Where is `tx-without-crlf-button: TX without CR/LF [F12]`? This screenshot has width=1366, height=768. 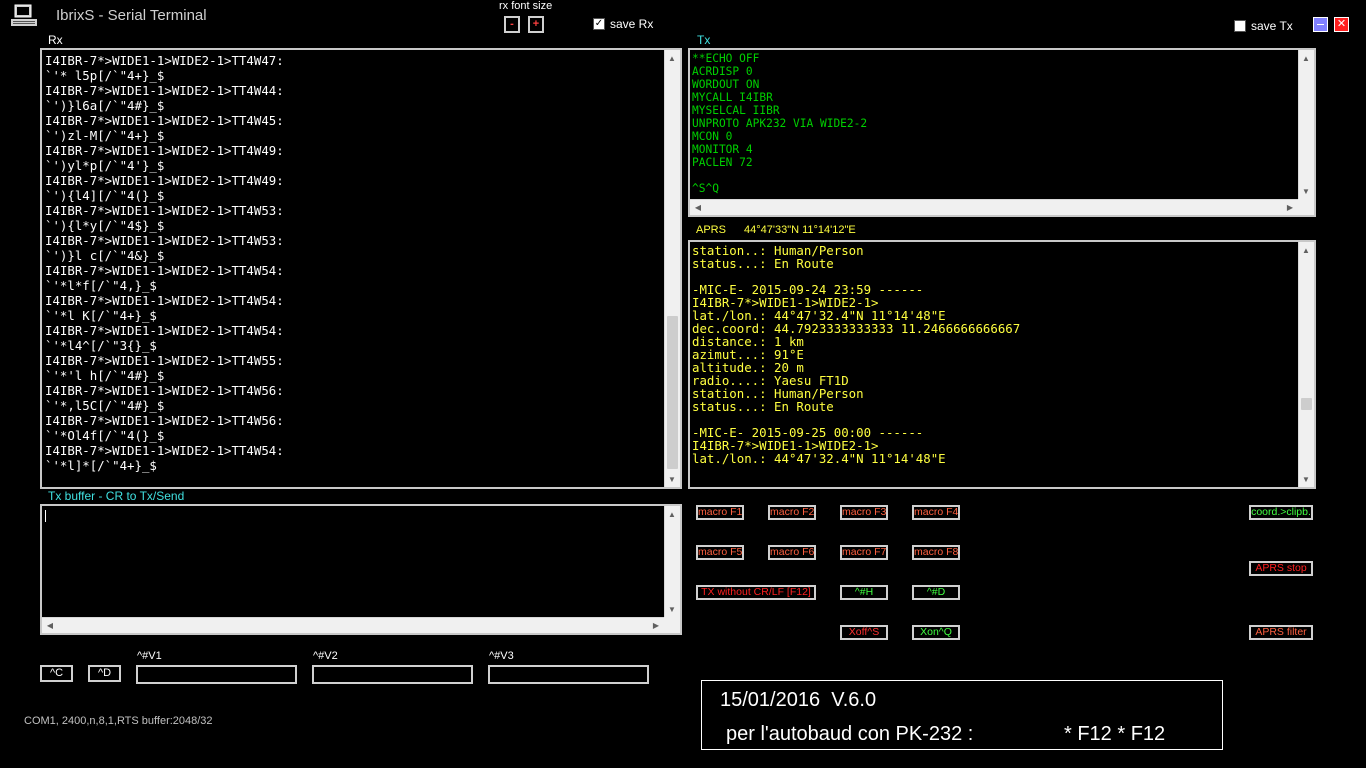 tx-without-crlf-button: TX without CR/LF [F12] is located at coordinates (756, 592).